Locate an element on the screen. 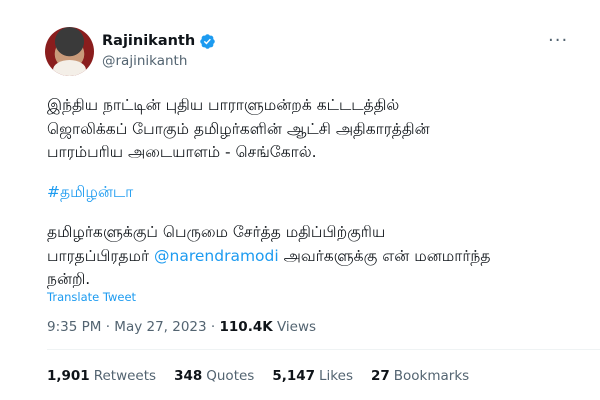 This screenshot has width=600, height=400. likes-label: Likes is located at coordinates (336, 376).